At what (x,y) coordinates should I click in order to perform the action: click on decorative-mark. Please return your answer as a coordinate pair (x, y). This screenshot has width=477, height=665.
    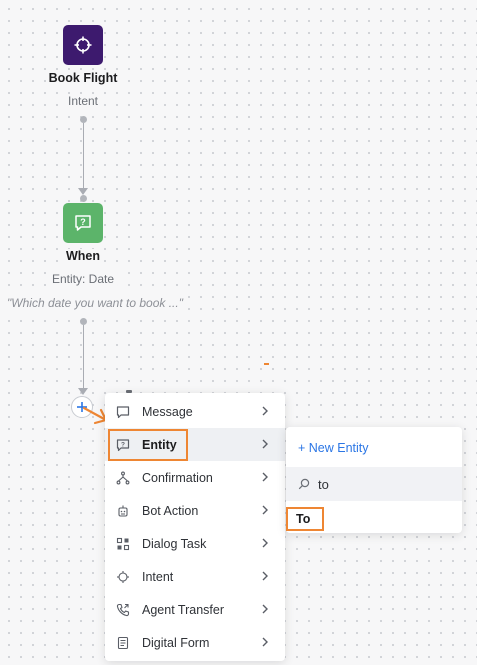
    Looking at the image, I should click on (266, 364).